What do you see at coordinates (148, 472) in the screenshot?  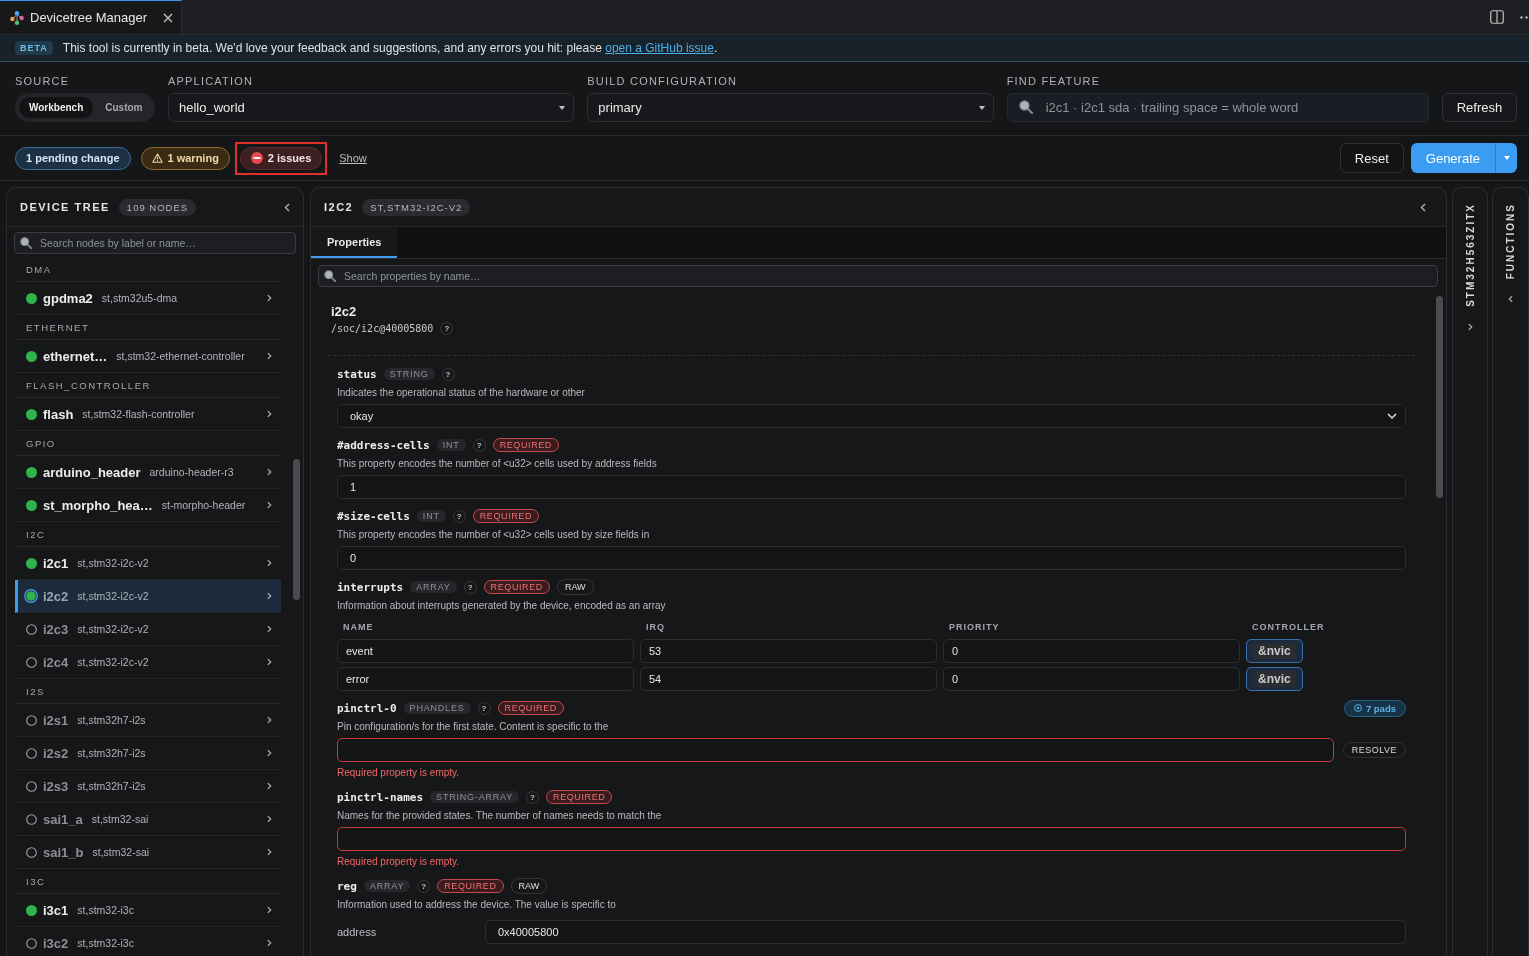 I see `tree-item: arduino_header arduino-header-r3` at bounding box center [148, 472].